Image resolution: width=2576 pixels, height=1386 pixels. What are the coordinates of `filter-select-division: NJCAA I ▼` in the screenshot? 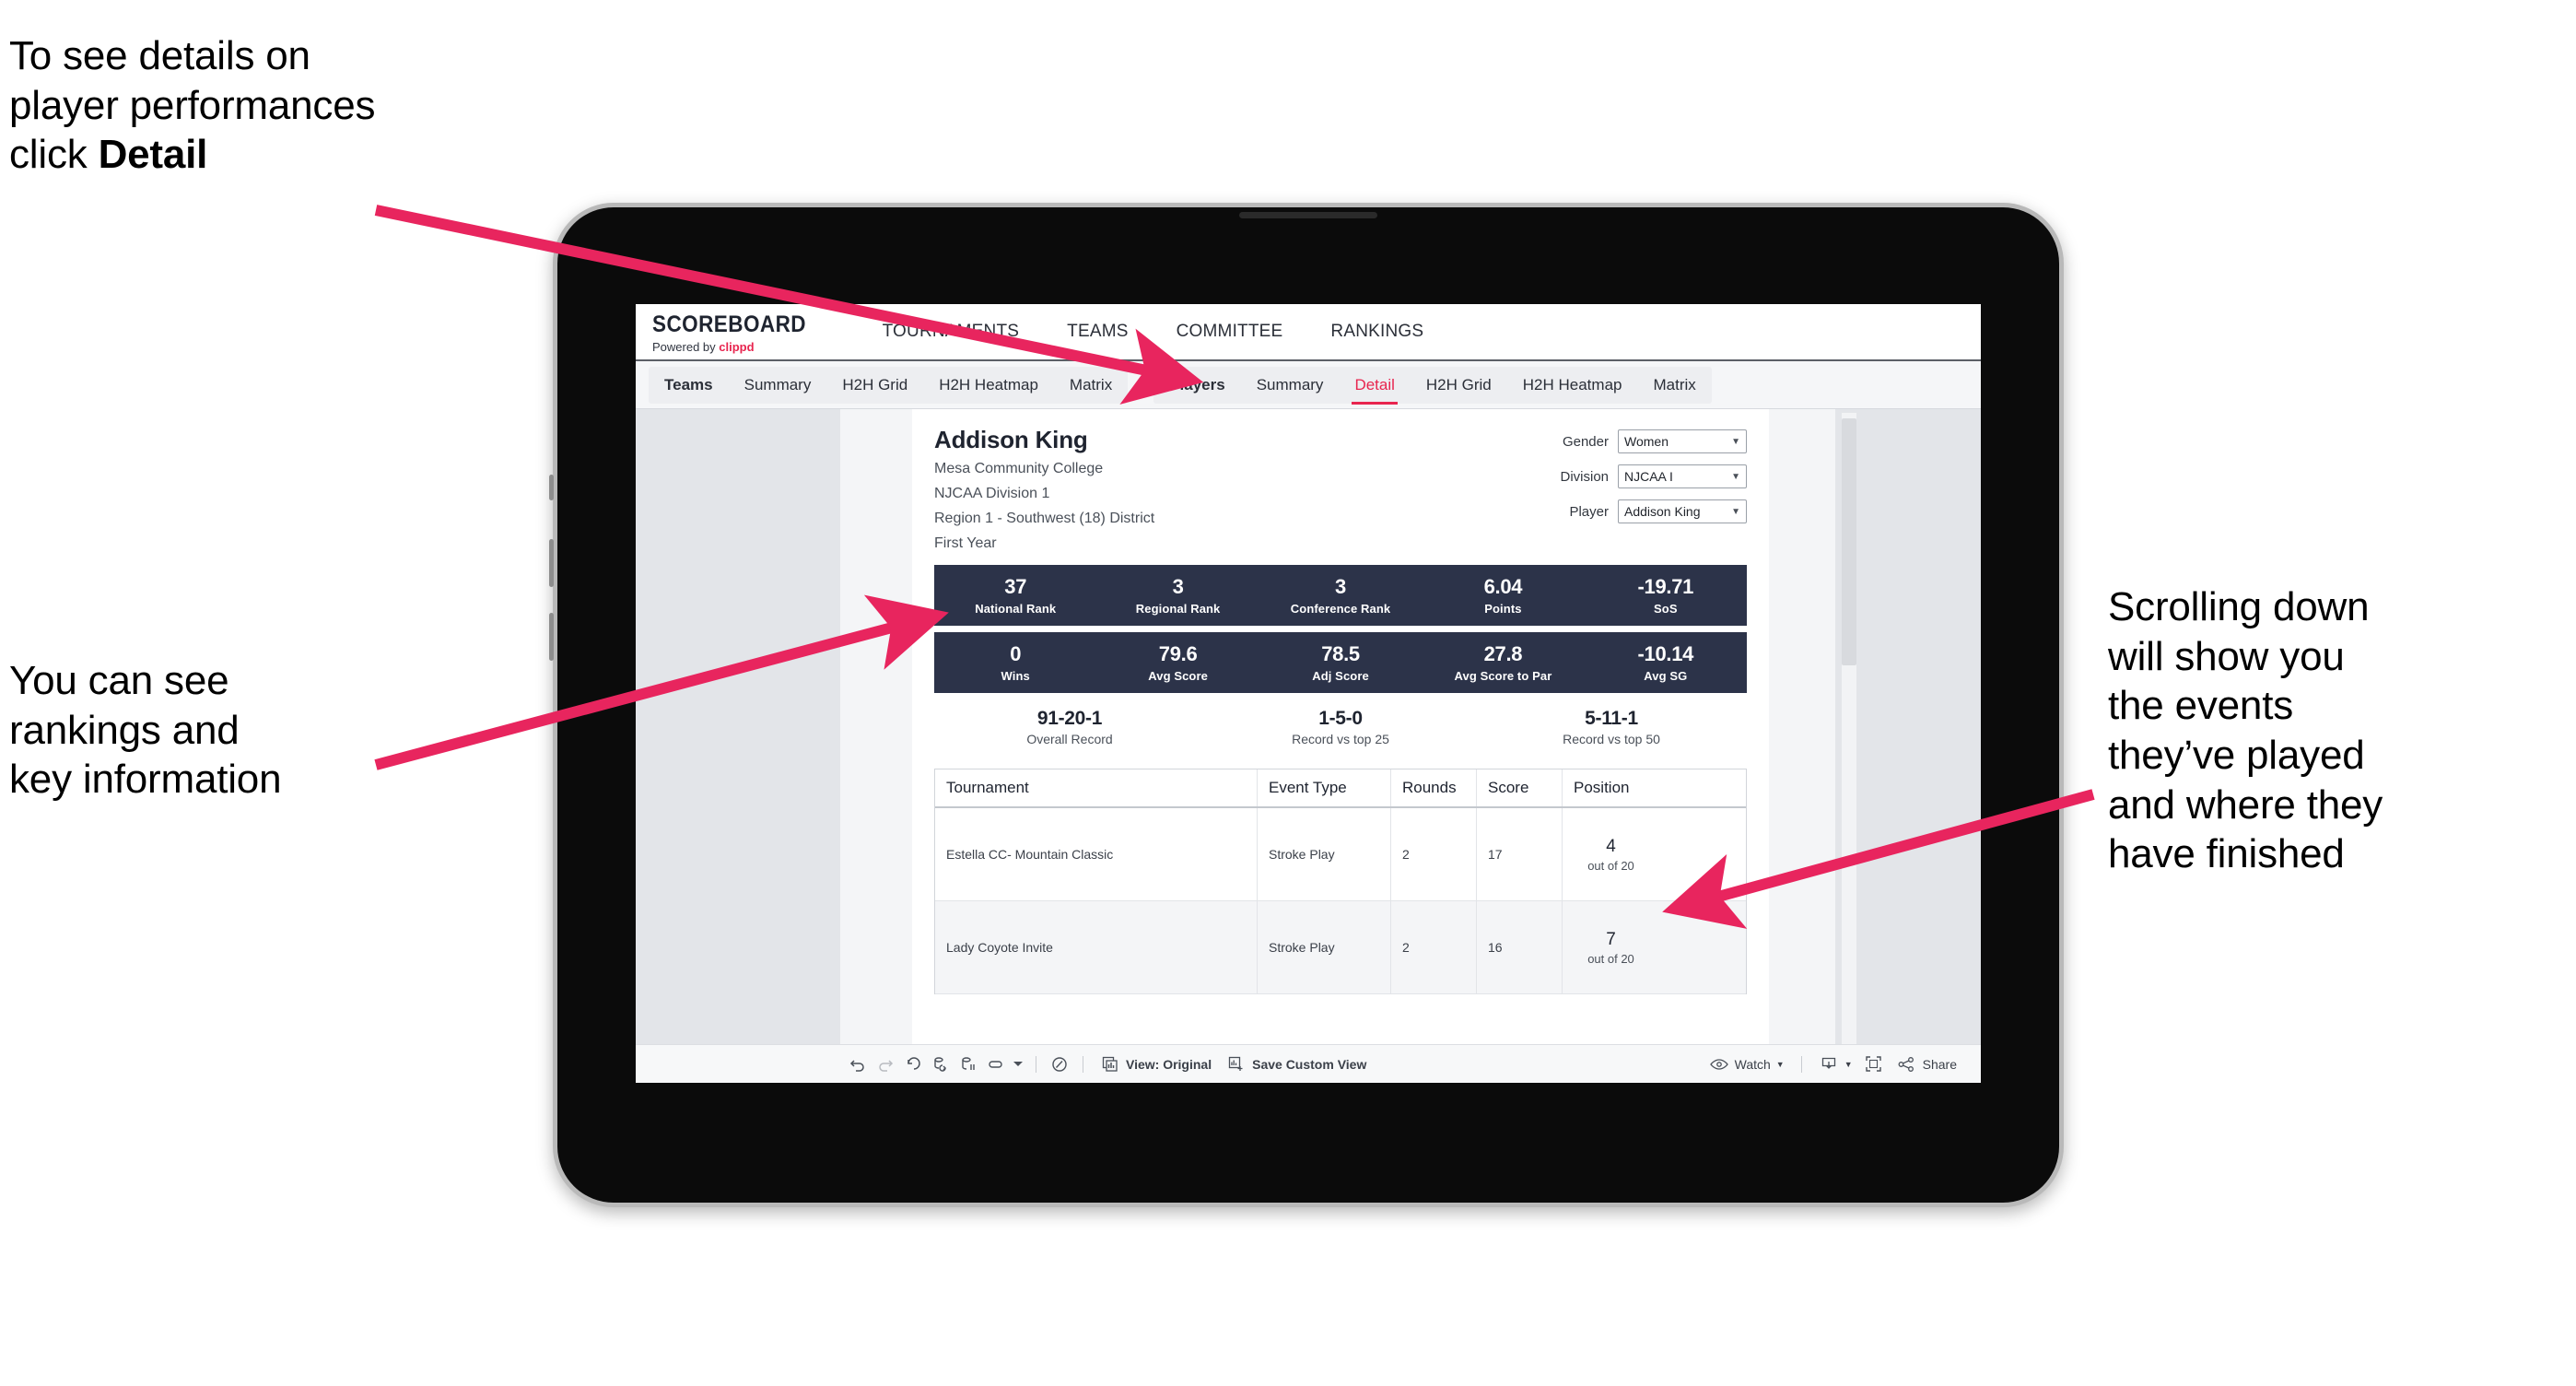 It's located at (1682, 476).